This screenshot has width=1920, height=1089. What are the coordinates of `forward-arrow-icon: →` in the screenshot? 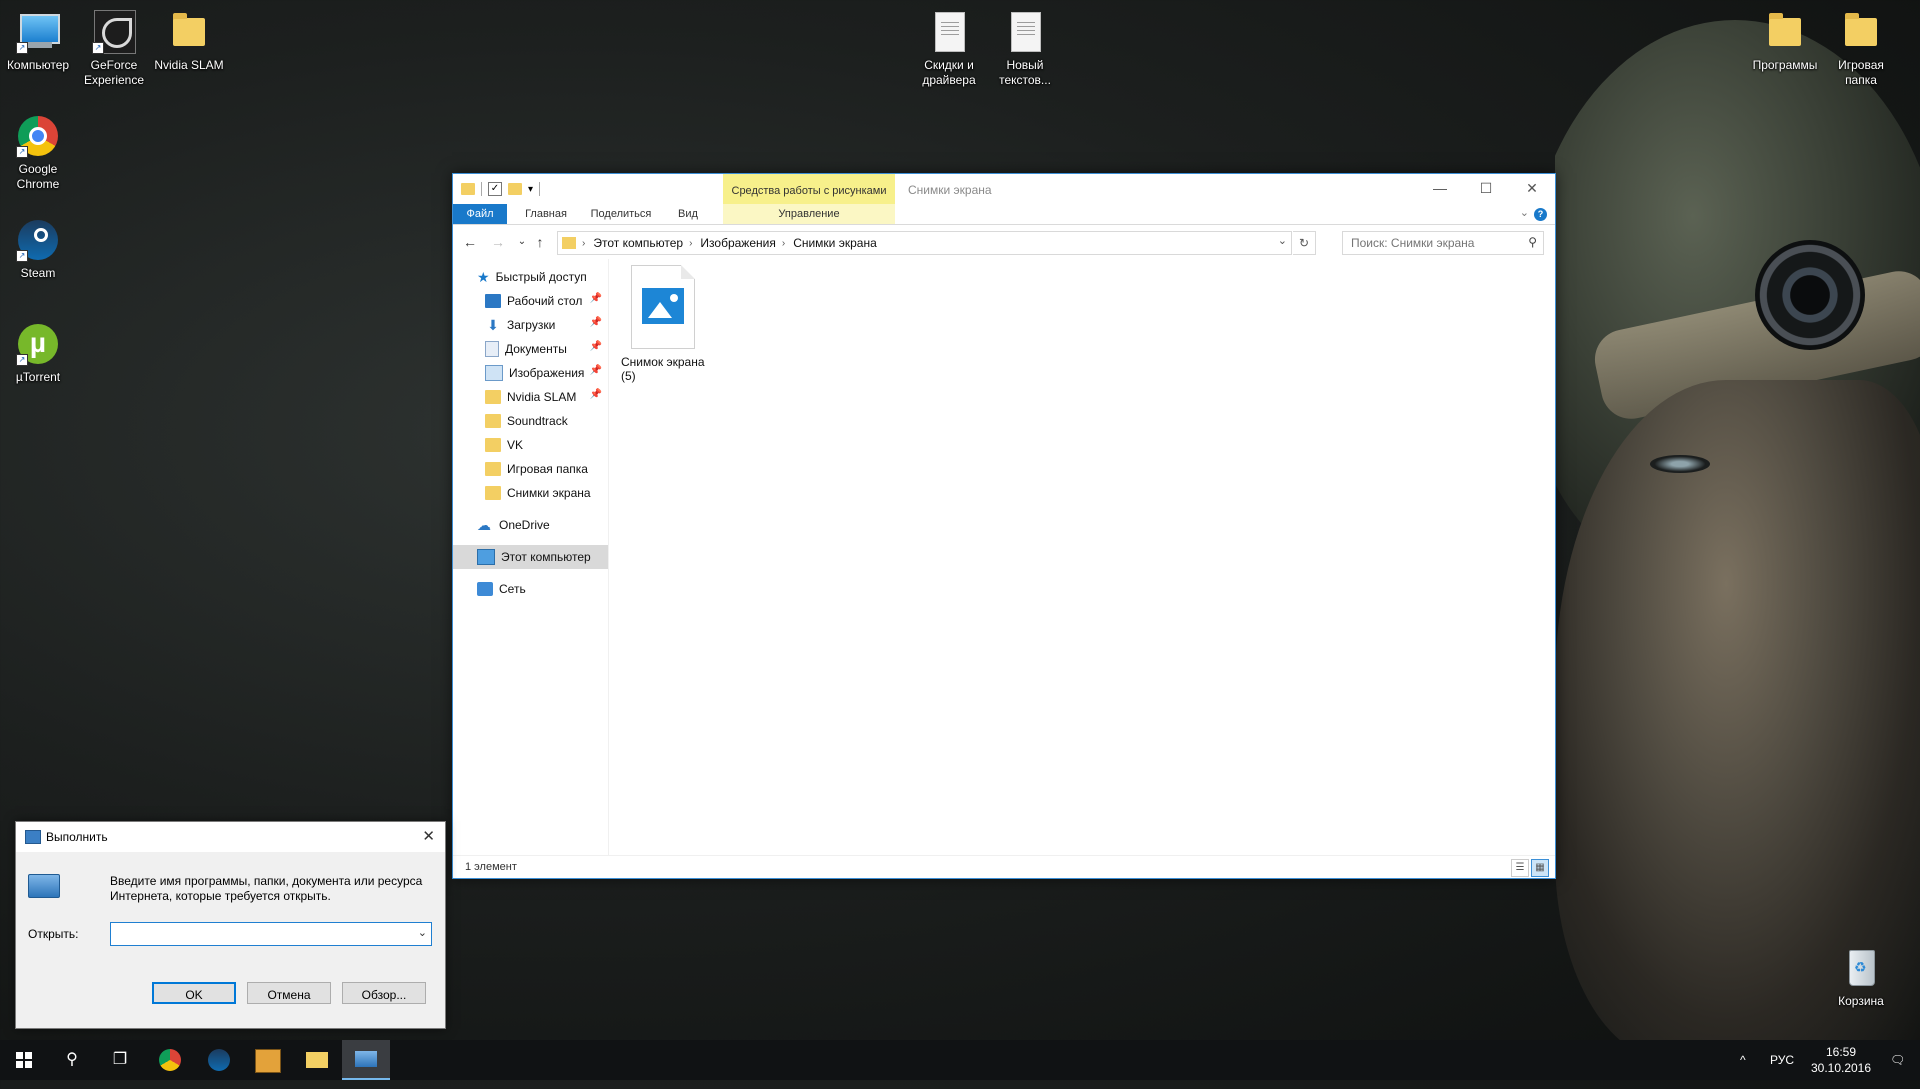 It's located at (498, 242).